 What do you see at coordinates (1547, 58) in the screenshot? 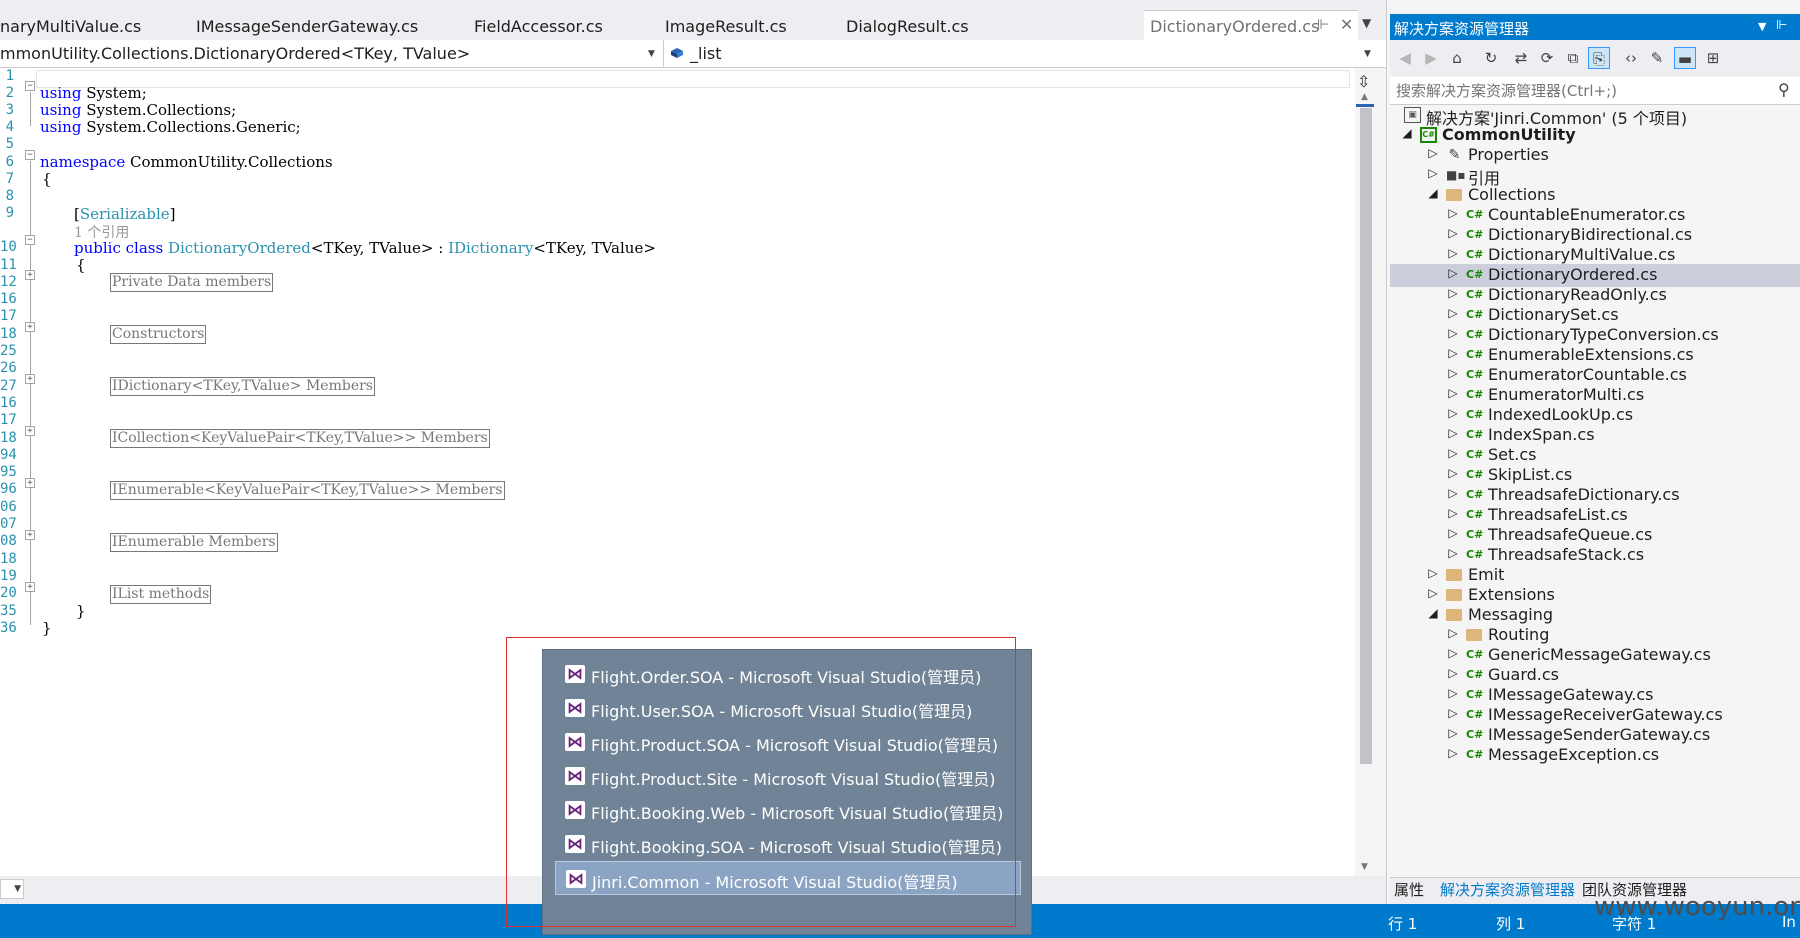
I see `refresh-icon: ⟳` at bounding box center [1547, 58].